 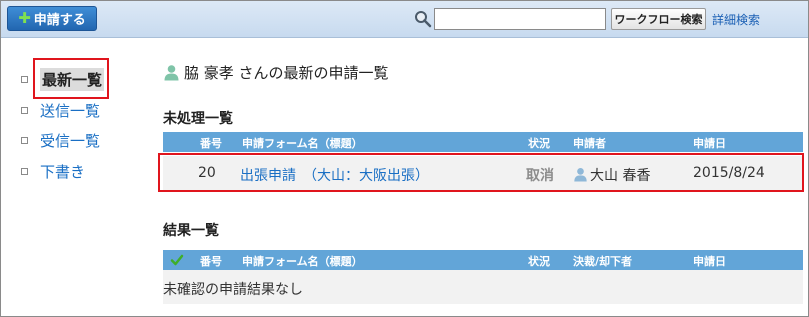 I want to click on user-icon, so click(x=171, y=73).